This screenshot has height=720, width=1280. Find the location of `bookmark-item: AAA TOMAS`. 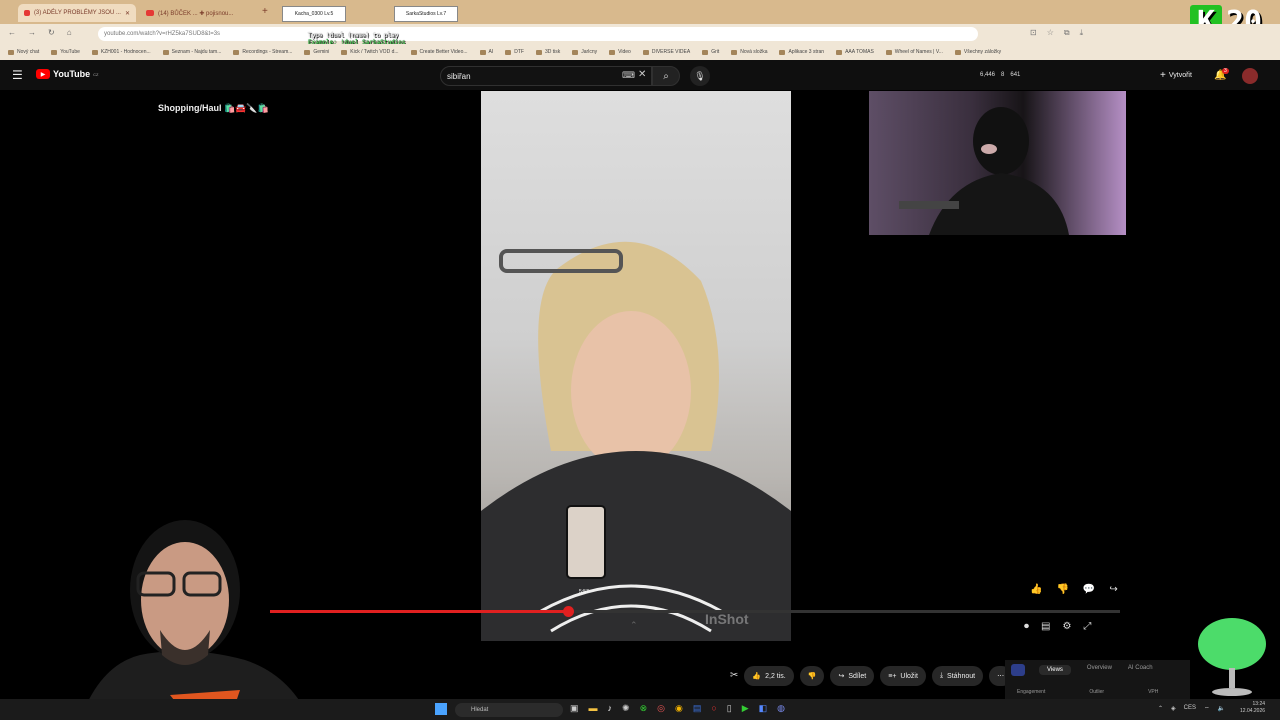

bookmark-item: AAA TOMAS is located at coordinates (855, 52).